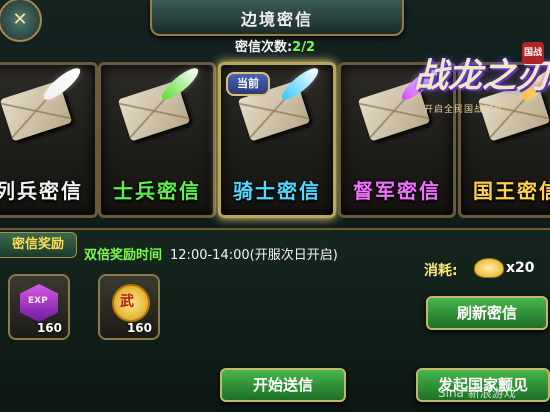  Describe the element at coordinates (511, 191) in the screenshot. I see `card-label: 国王密信` at that location.